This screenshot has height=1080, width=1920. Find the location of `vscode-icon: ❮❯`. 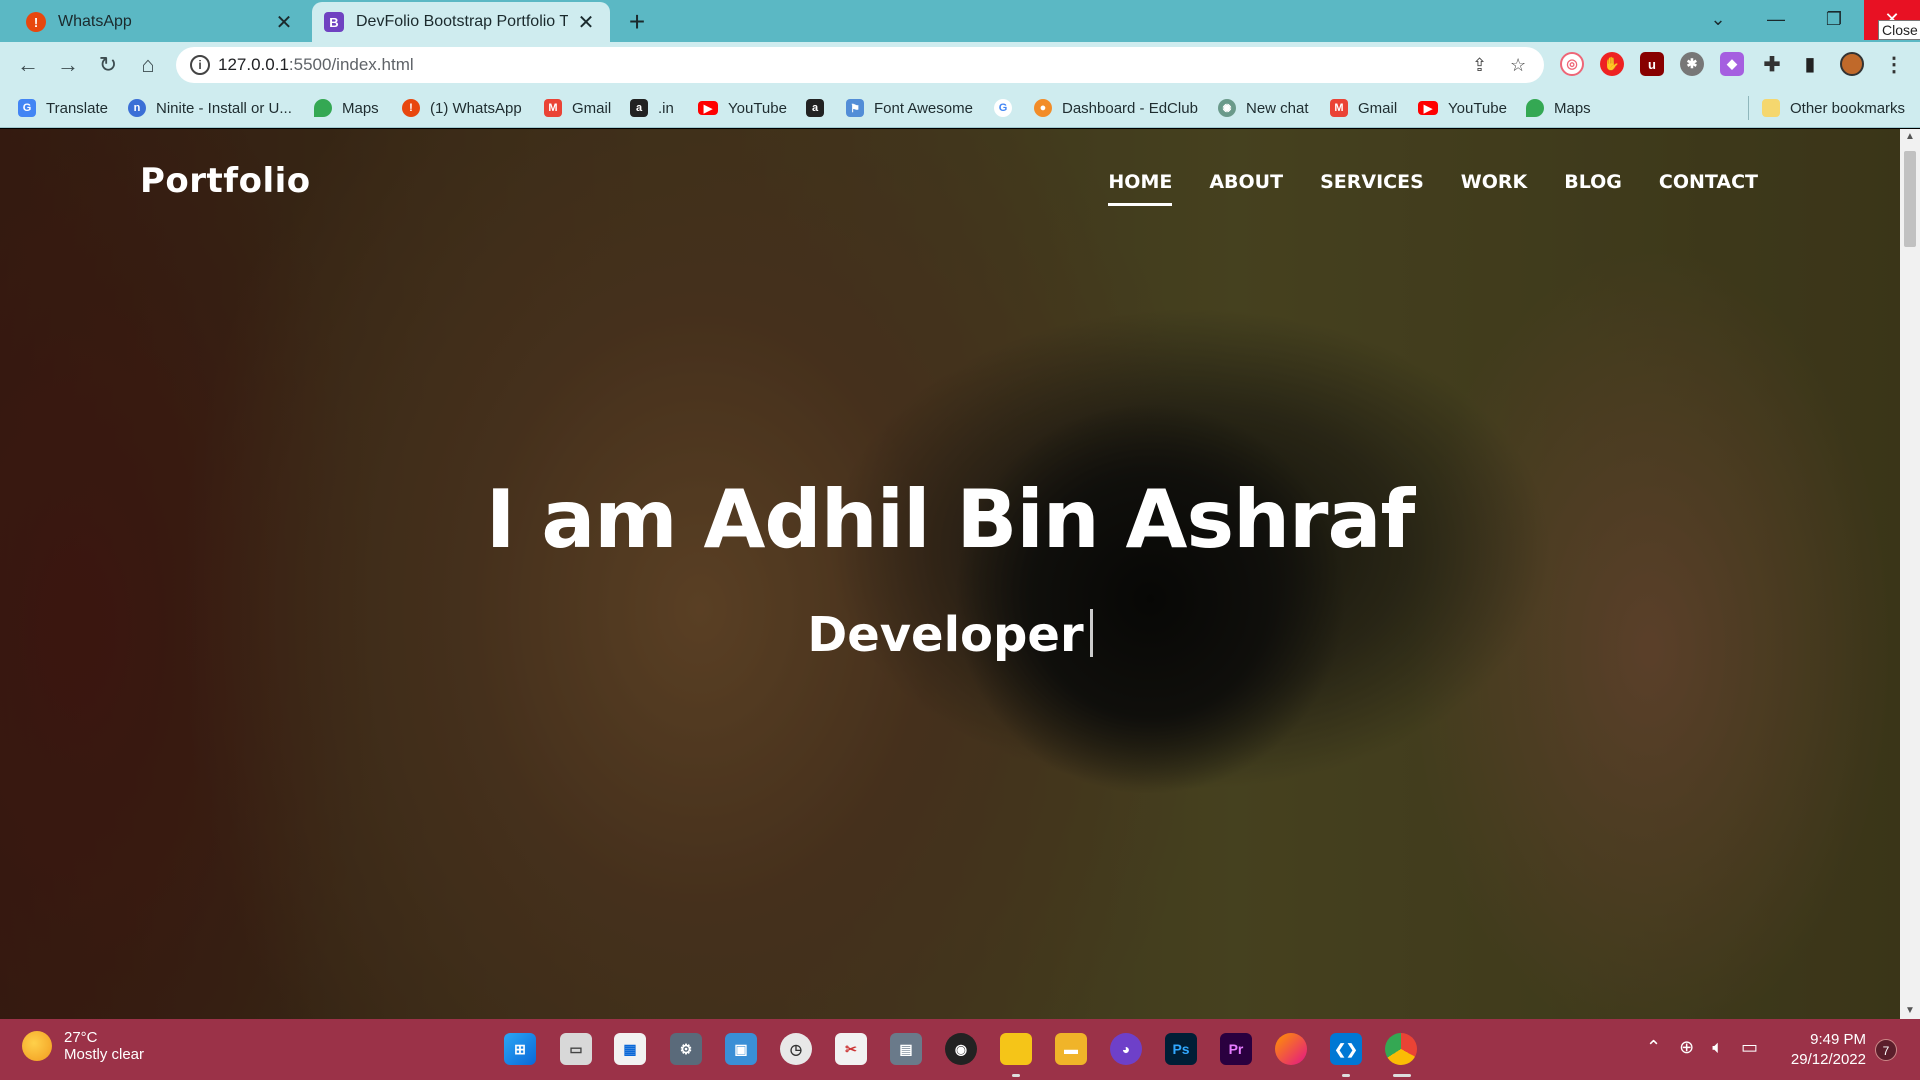

vscode-icon: ❮❯ is located at coordinates (1346, 1049).